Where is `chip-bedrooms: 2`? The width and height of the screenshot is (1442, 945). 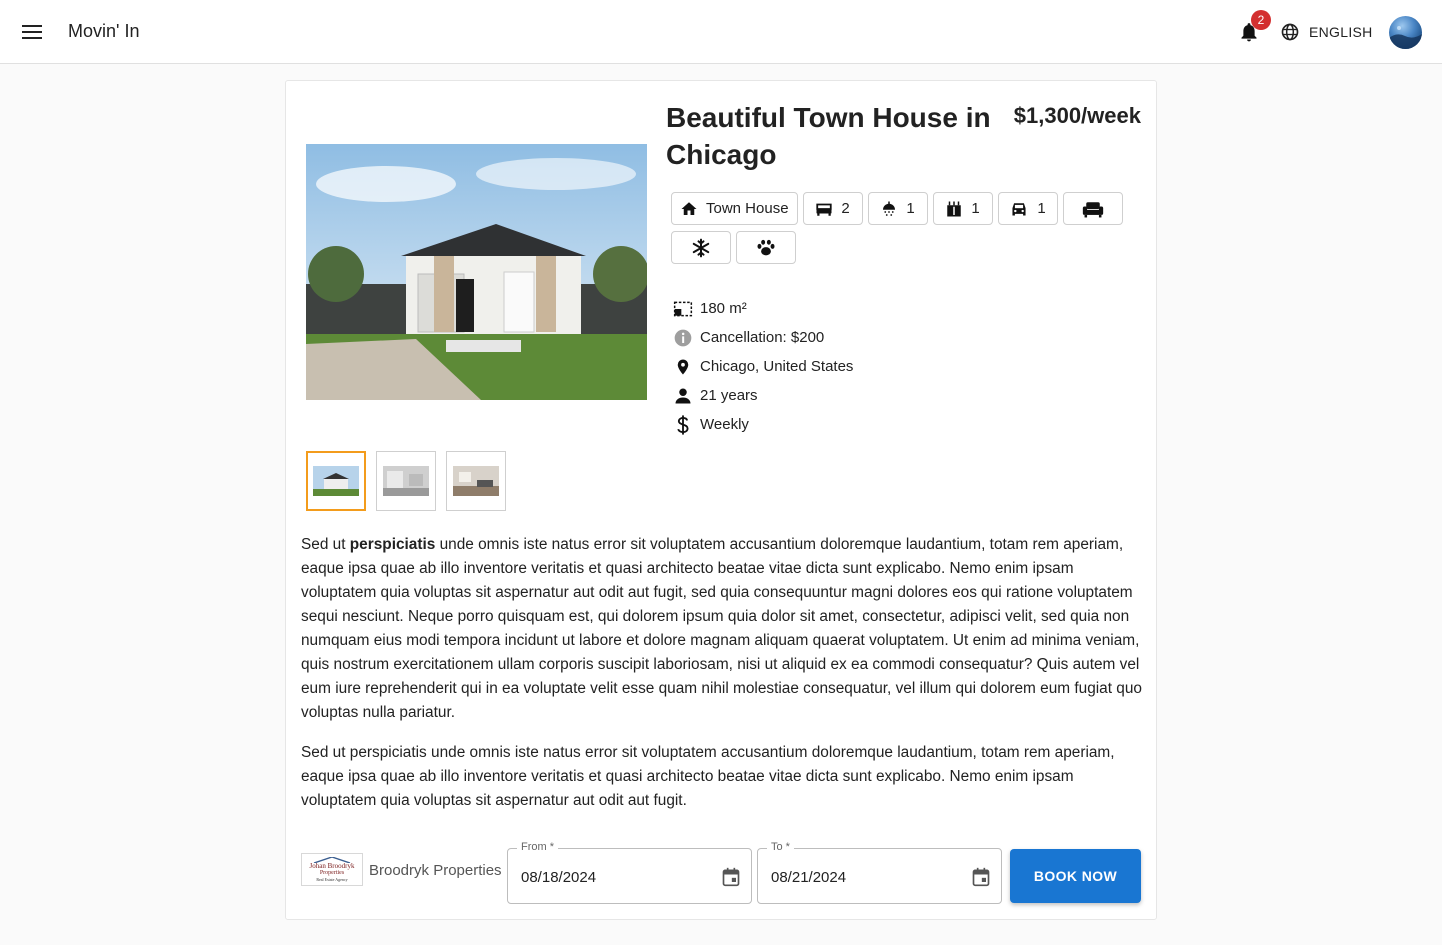 chip-bedrooms: 2 is located at coordinates (832, 208).